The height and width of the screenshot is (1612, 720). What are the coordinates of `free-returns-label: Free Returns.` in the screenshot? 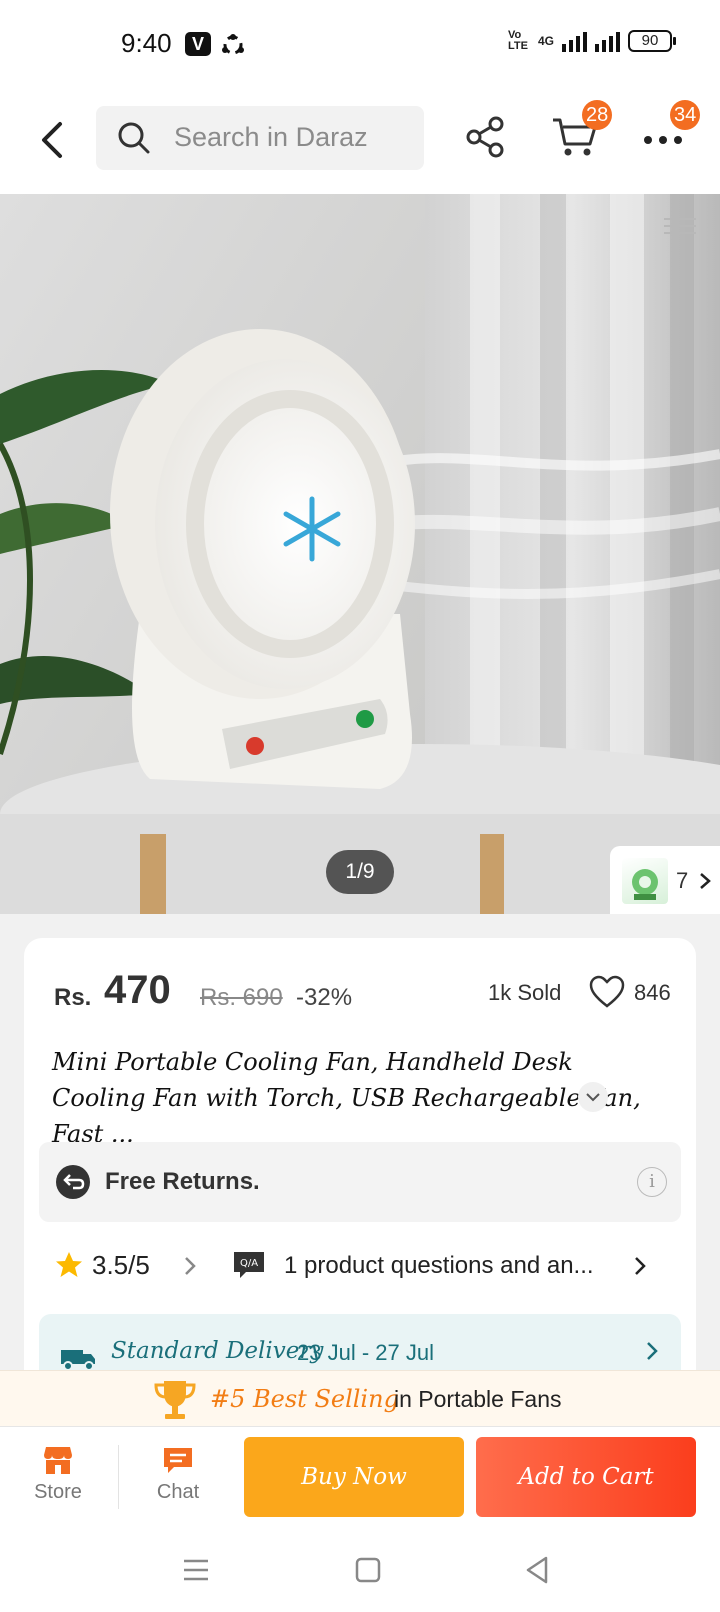 It's located at (182, 1181).